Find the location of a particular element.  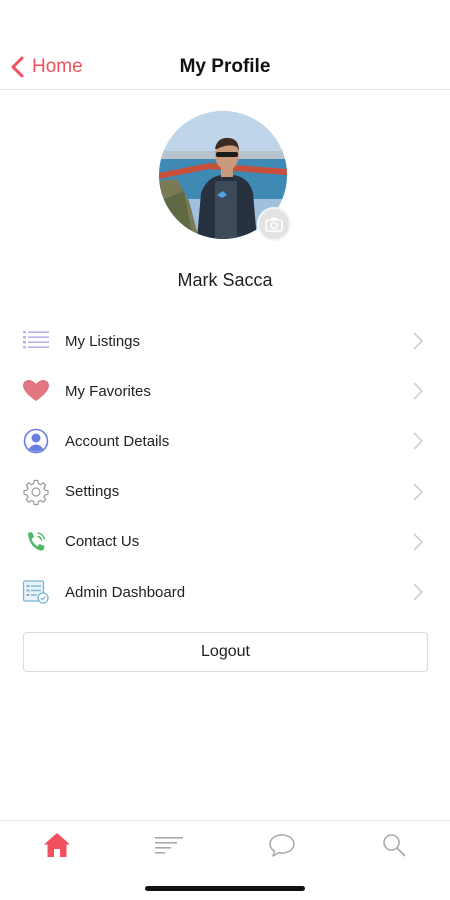

logout-button: Logout is located at coordinates (225, 652).